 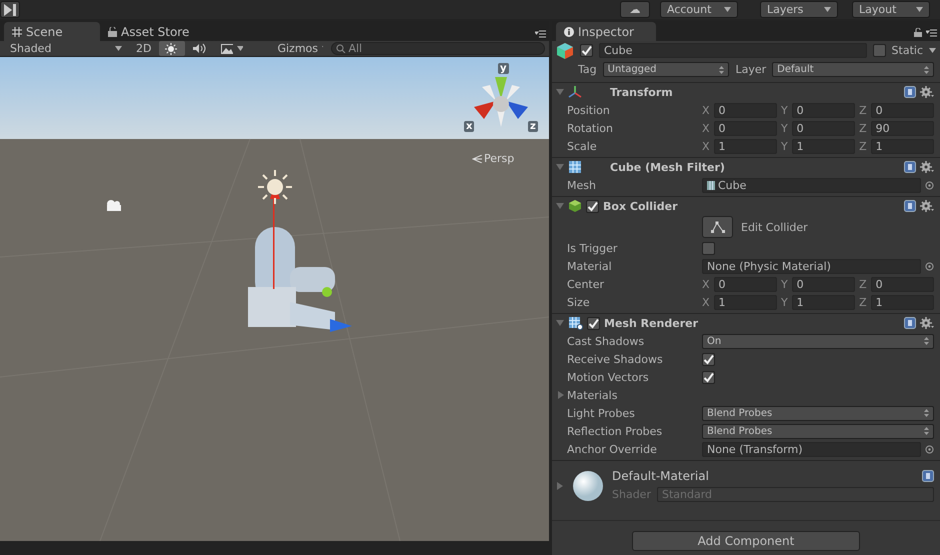 What do you see at coordinates (699, 9) in the screenshot?
I see `account-dropdown: Account` at bounding box center [699, 9].